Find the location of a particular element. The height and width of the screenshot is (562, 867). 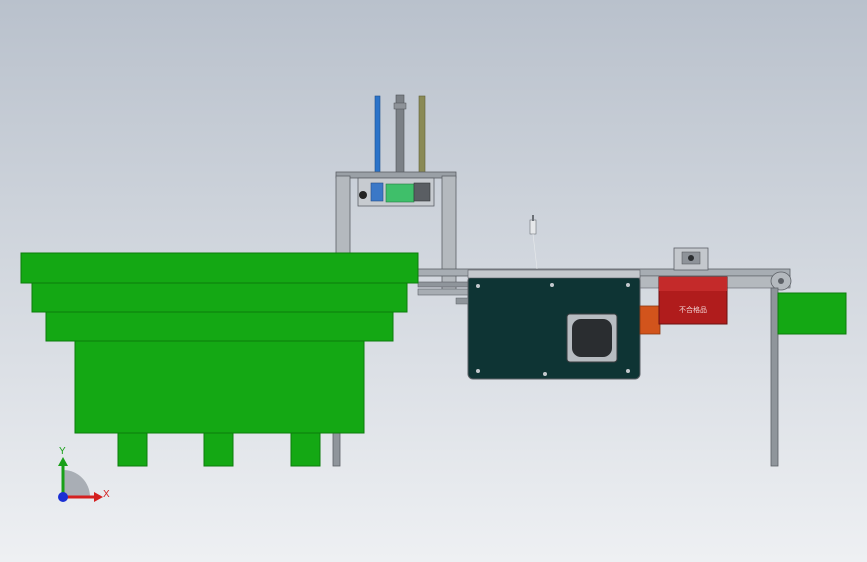

valve-green-module is located at coordinates (400, 193).